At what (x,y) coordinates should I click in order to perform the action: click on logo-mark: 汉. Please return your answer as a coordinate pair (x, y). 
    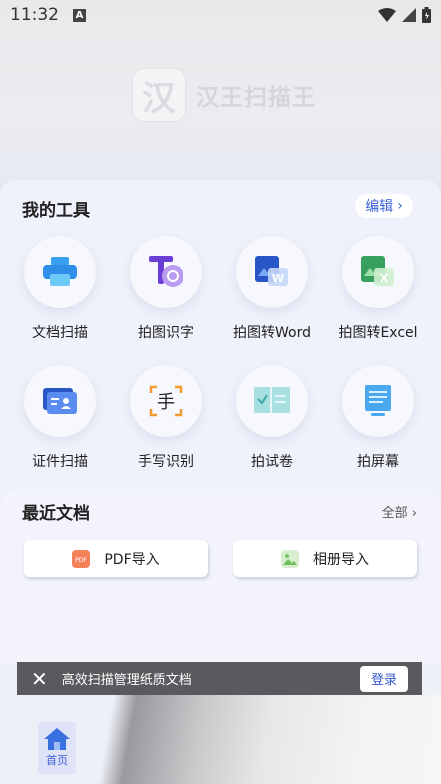
    Looking at the image, I should click on (159, 95).